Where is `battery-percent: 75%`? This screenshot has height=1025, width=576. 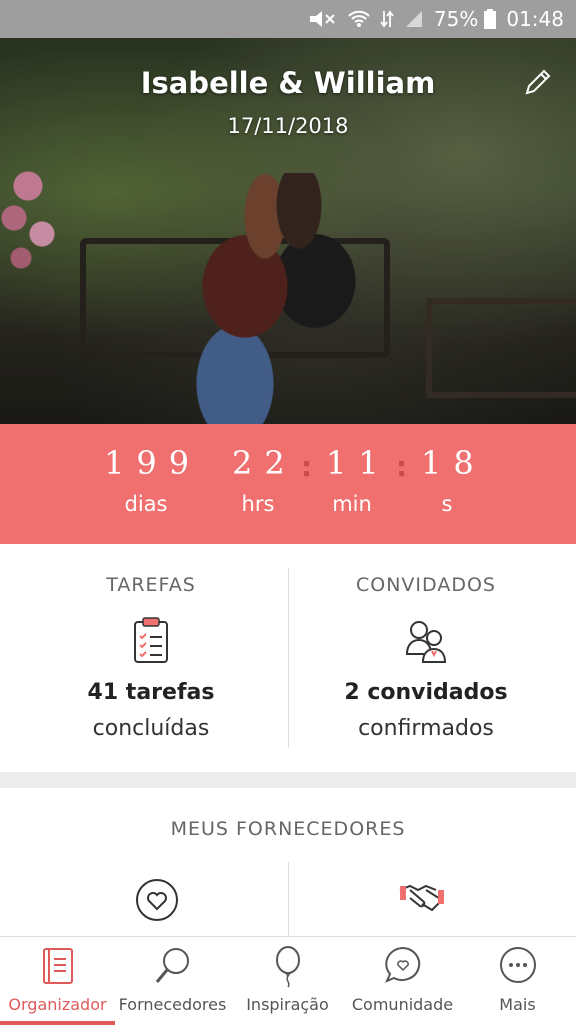 battery-percent: 75% is located at coordinates (456, 19).